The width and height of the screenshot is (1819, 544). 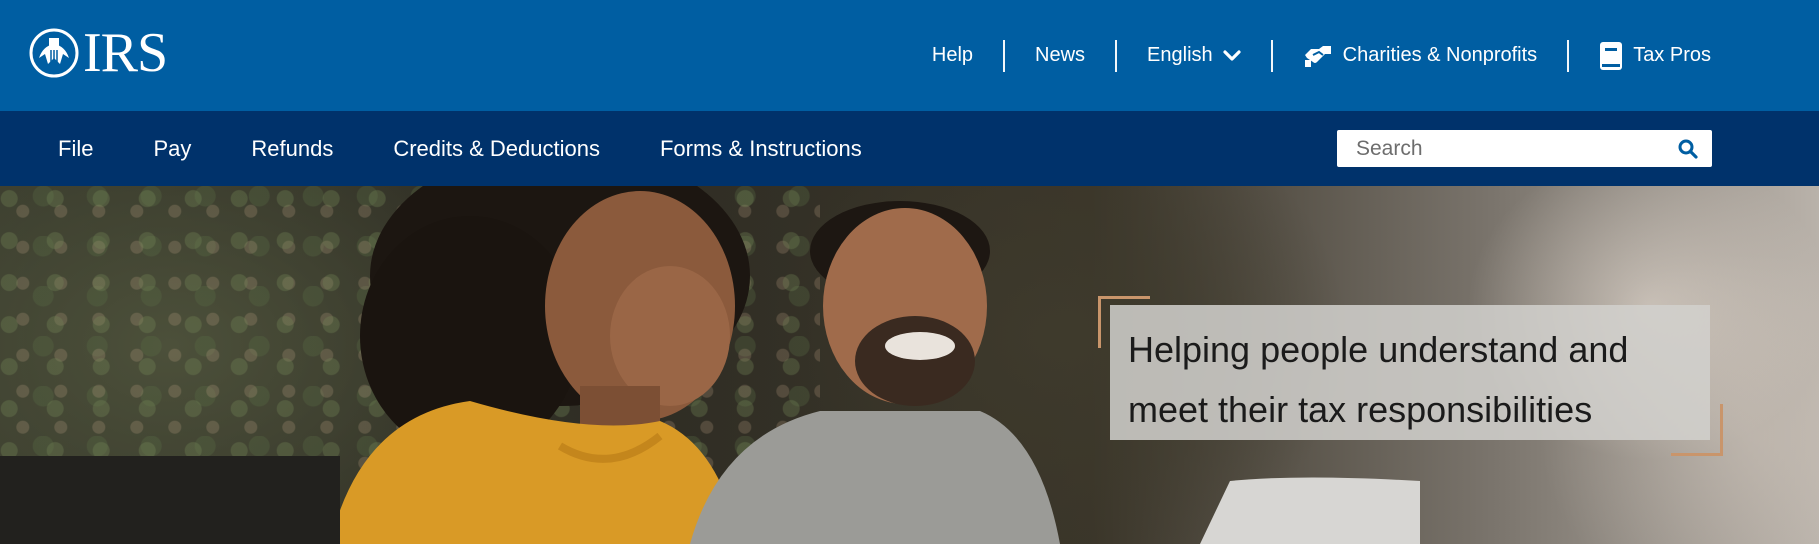 I want to click on help-link: Help, so click(x=952, y=55).